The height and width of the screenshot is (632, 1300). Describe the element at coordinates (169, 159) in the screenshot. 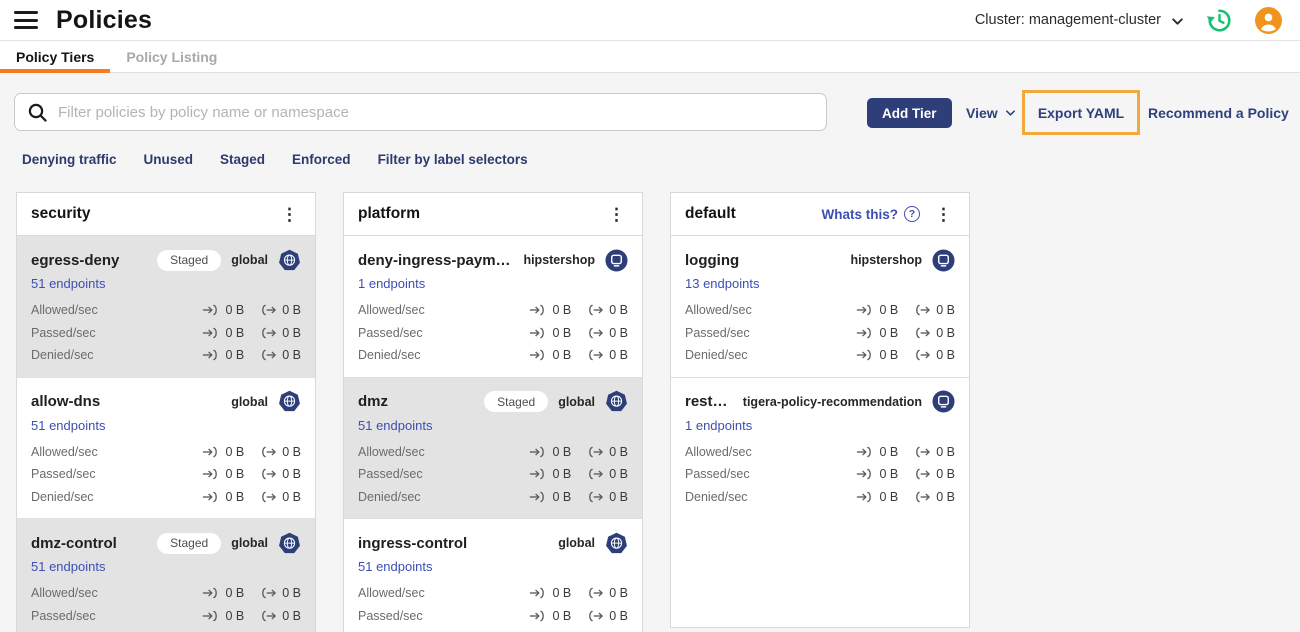

I see `filter-unused: Unused` at that location.